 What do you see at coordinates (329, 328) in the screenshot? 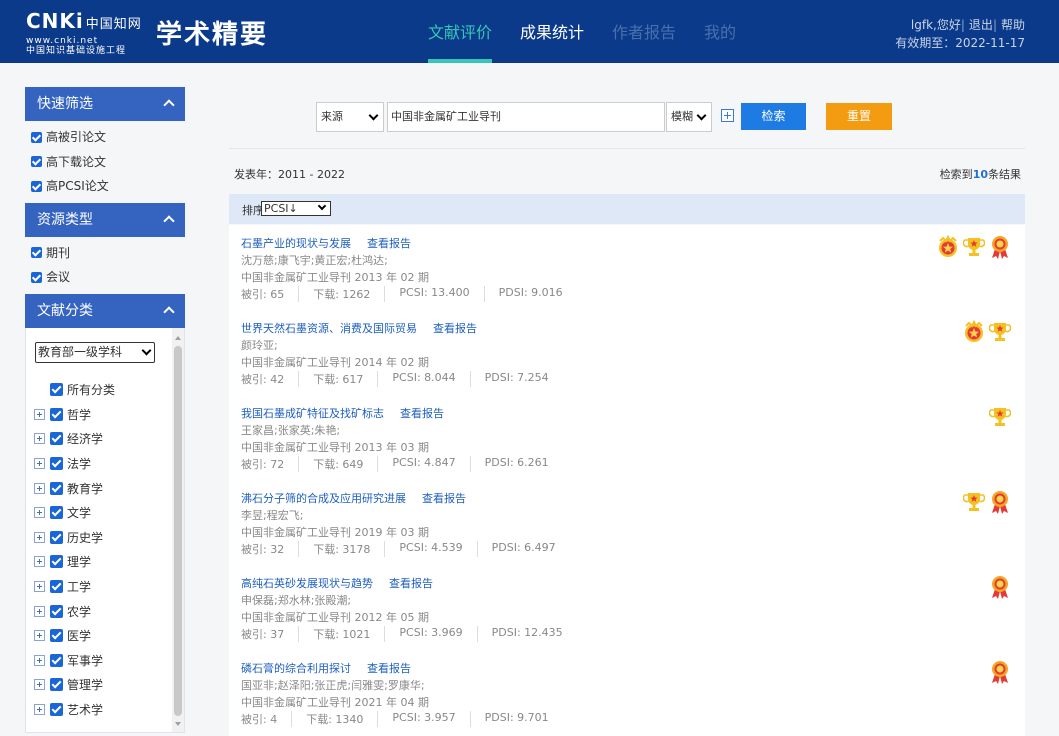
I see `result-title-link: 世界天然石墨资源、消费及国际贸易` at bounding box center [329, 328].